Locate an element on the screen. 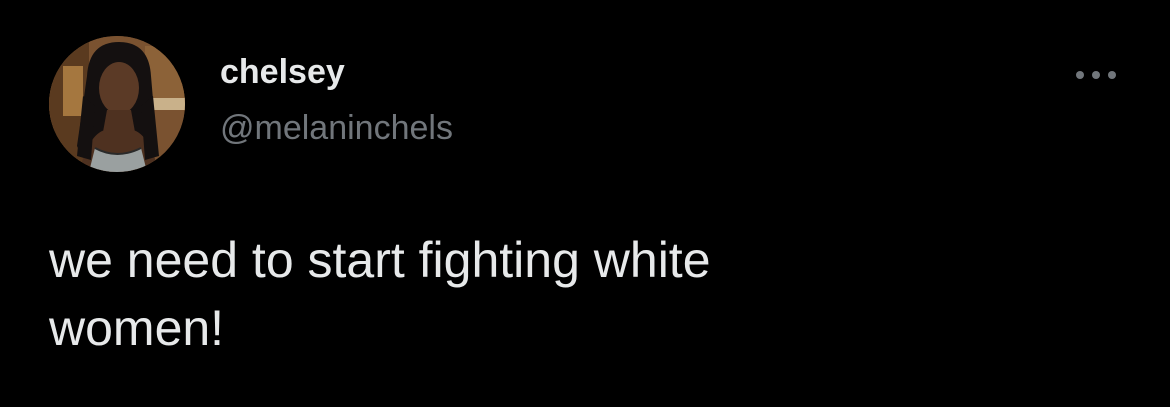  display-name: chelsey is located at coordinates (282, 72).